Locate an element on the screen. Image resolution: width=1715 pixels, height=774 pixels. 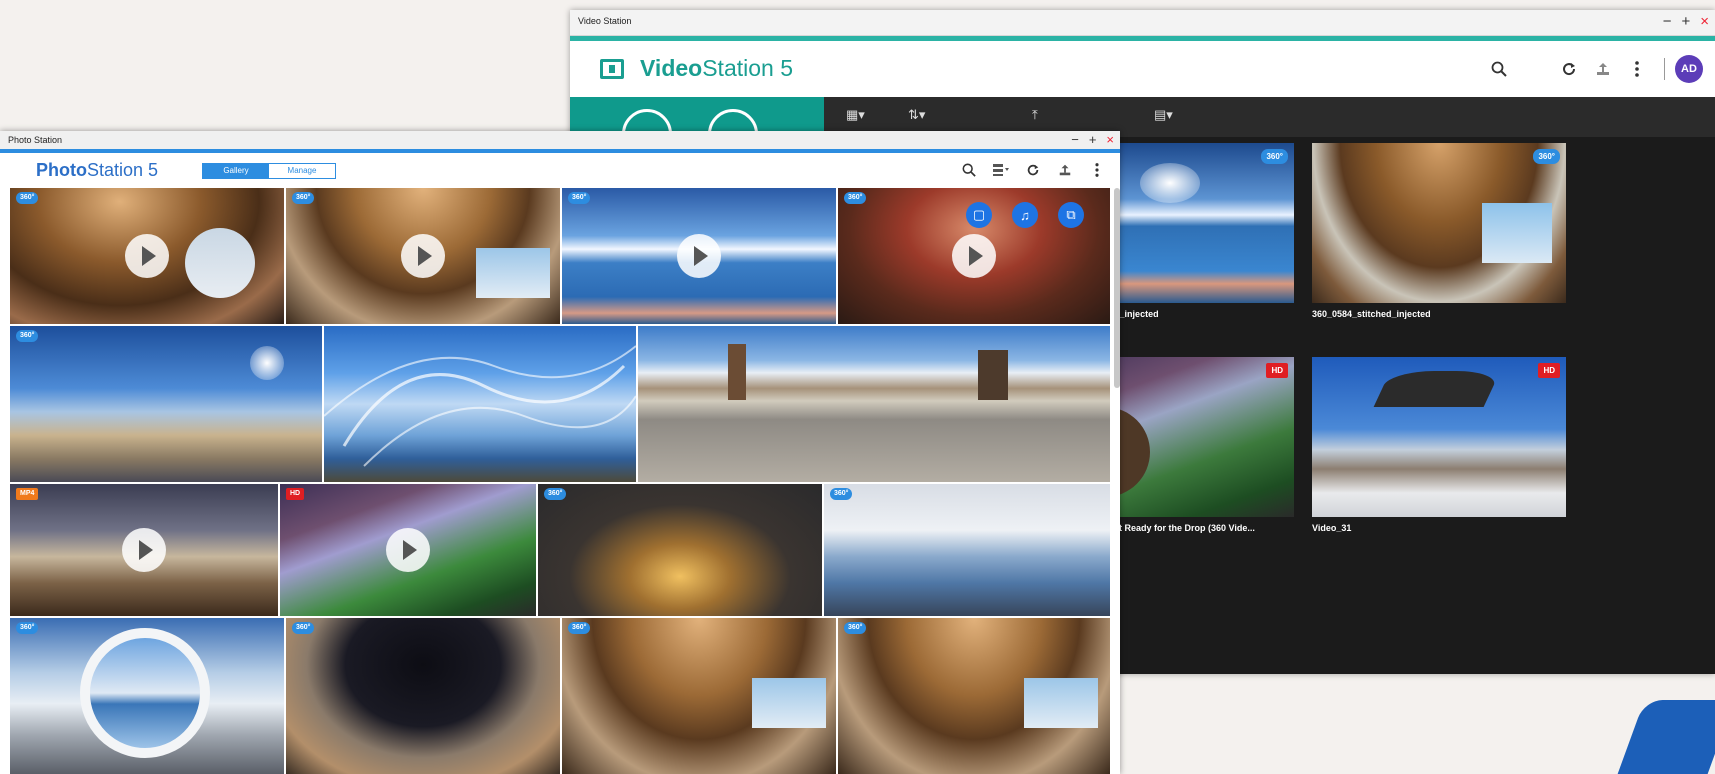
vs-window-title: Video Station is located at coordinates (605, 21).